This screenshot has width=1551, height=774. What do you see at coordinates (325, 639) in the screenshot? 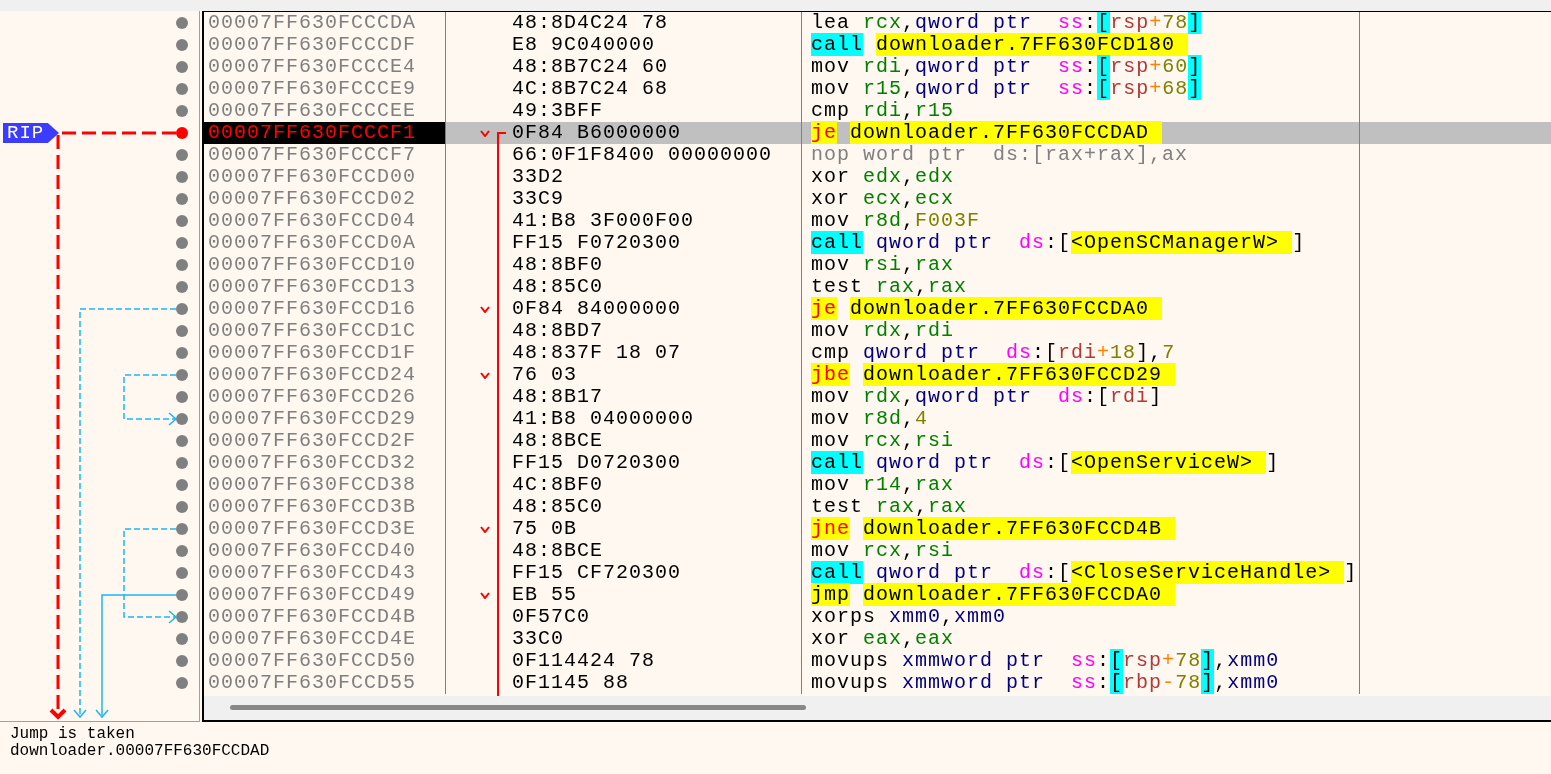
I see `address-cell: 00007FF630FCCD4E` at bounding box center [325, 639].